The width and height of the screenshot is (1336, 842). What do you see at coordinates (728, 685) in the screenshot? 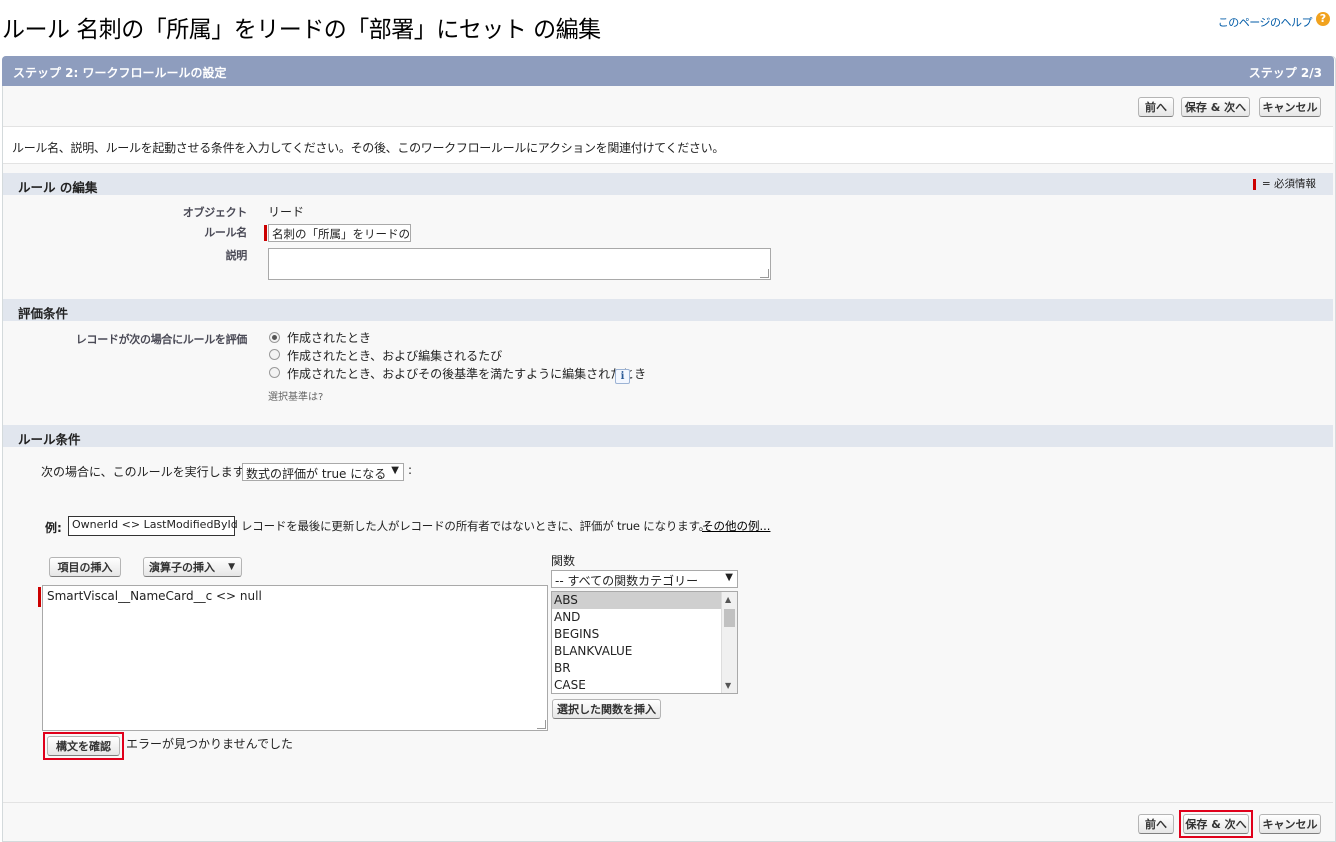
I see `scroll-down-icon: ▼` at bounding box center [728, 685].